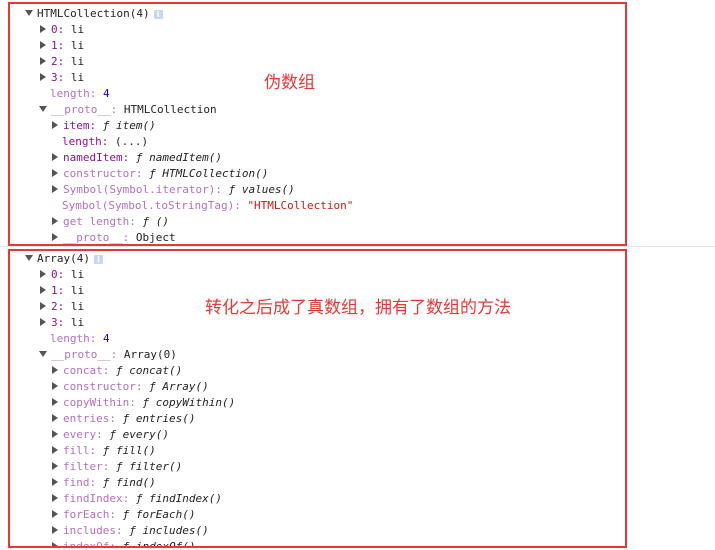 The image size is (715, 550). Describe the element at coordinates (61, 275) in the screenshot. I see `array-item-row: 0: li` at that location.